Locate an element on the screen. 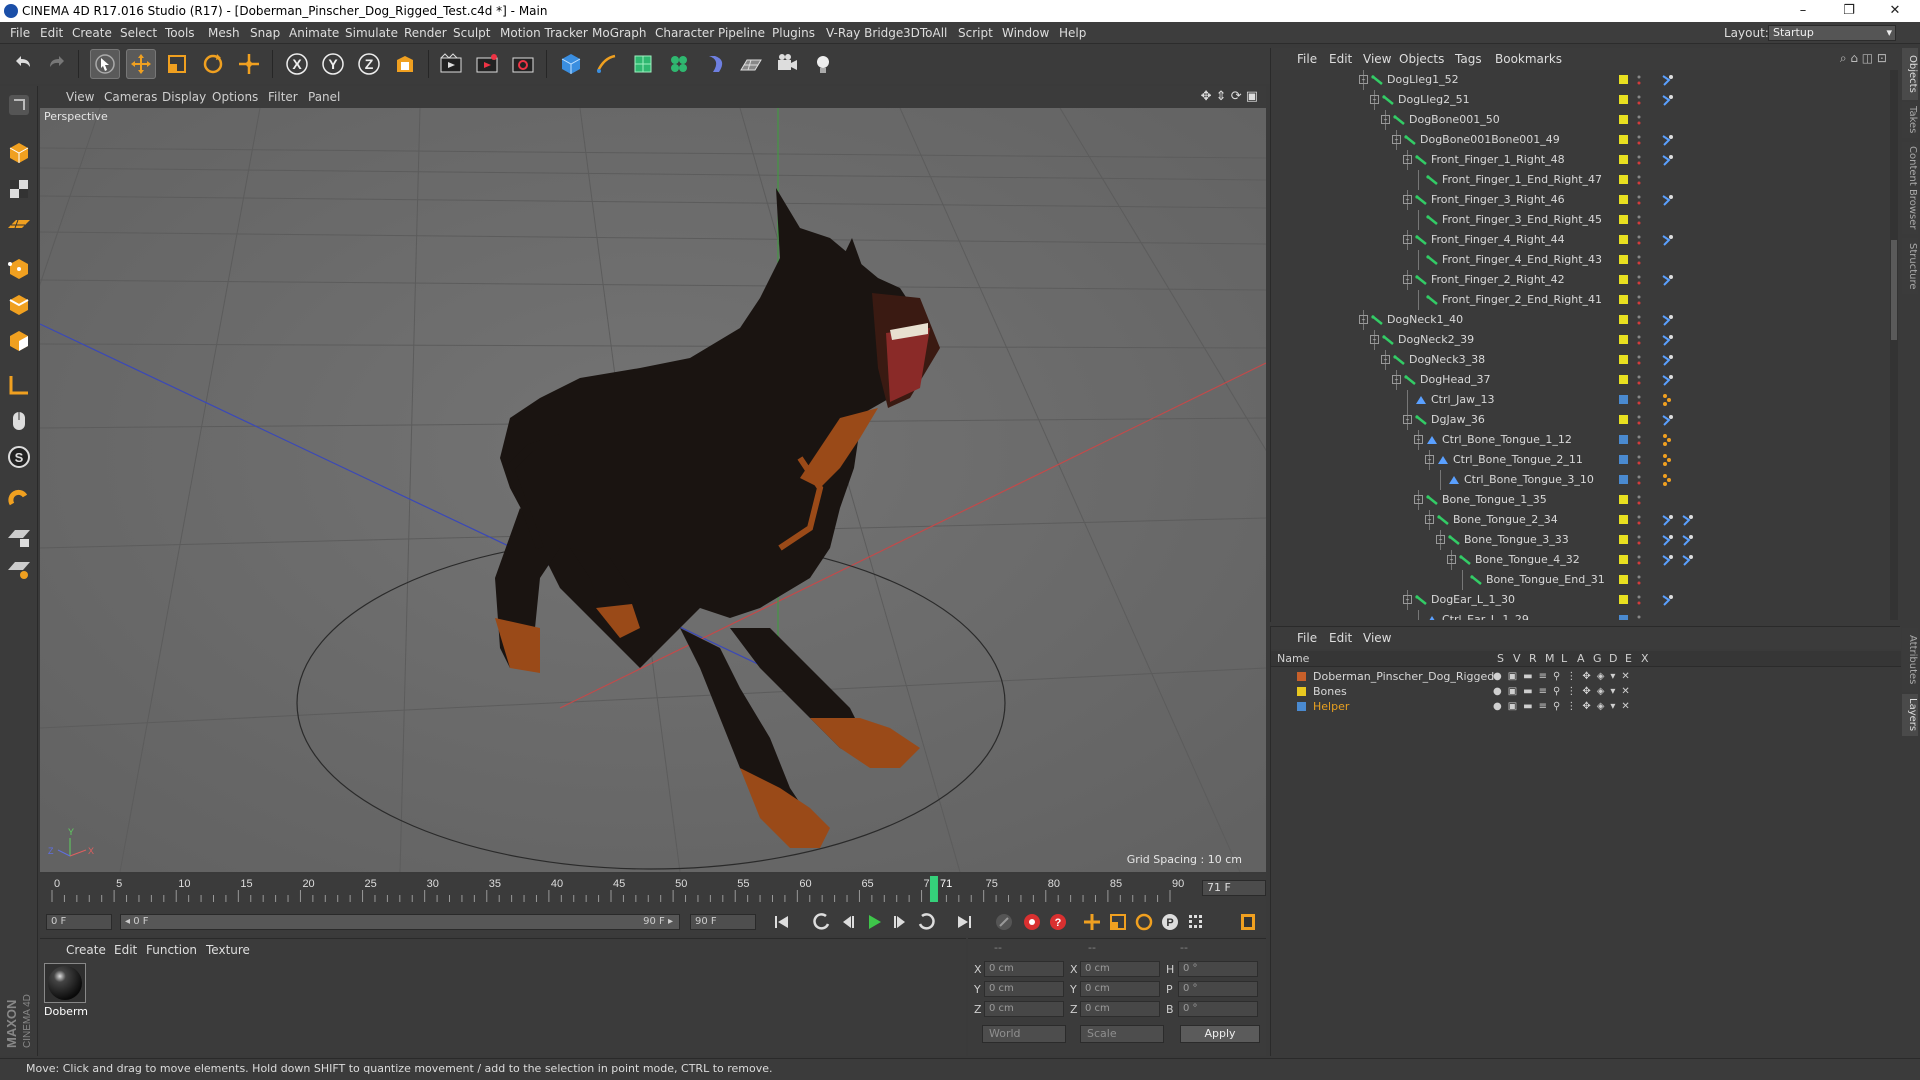 The width and height of the screenshot is (1920, 1080). material-name: Doberm is located at coordinates (66, 1011).